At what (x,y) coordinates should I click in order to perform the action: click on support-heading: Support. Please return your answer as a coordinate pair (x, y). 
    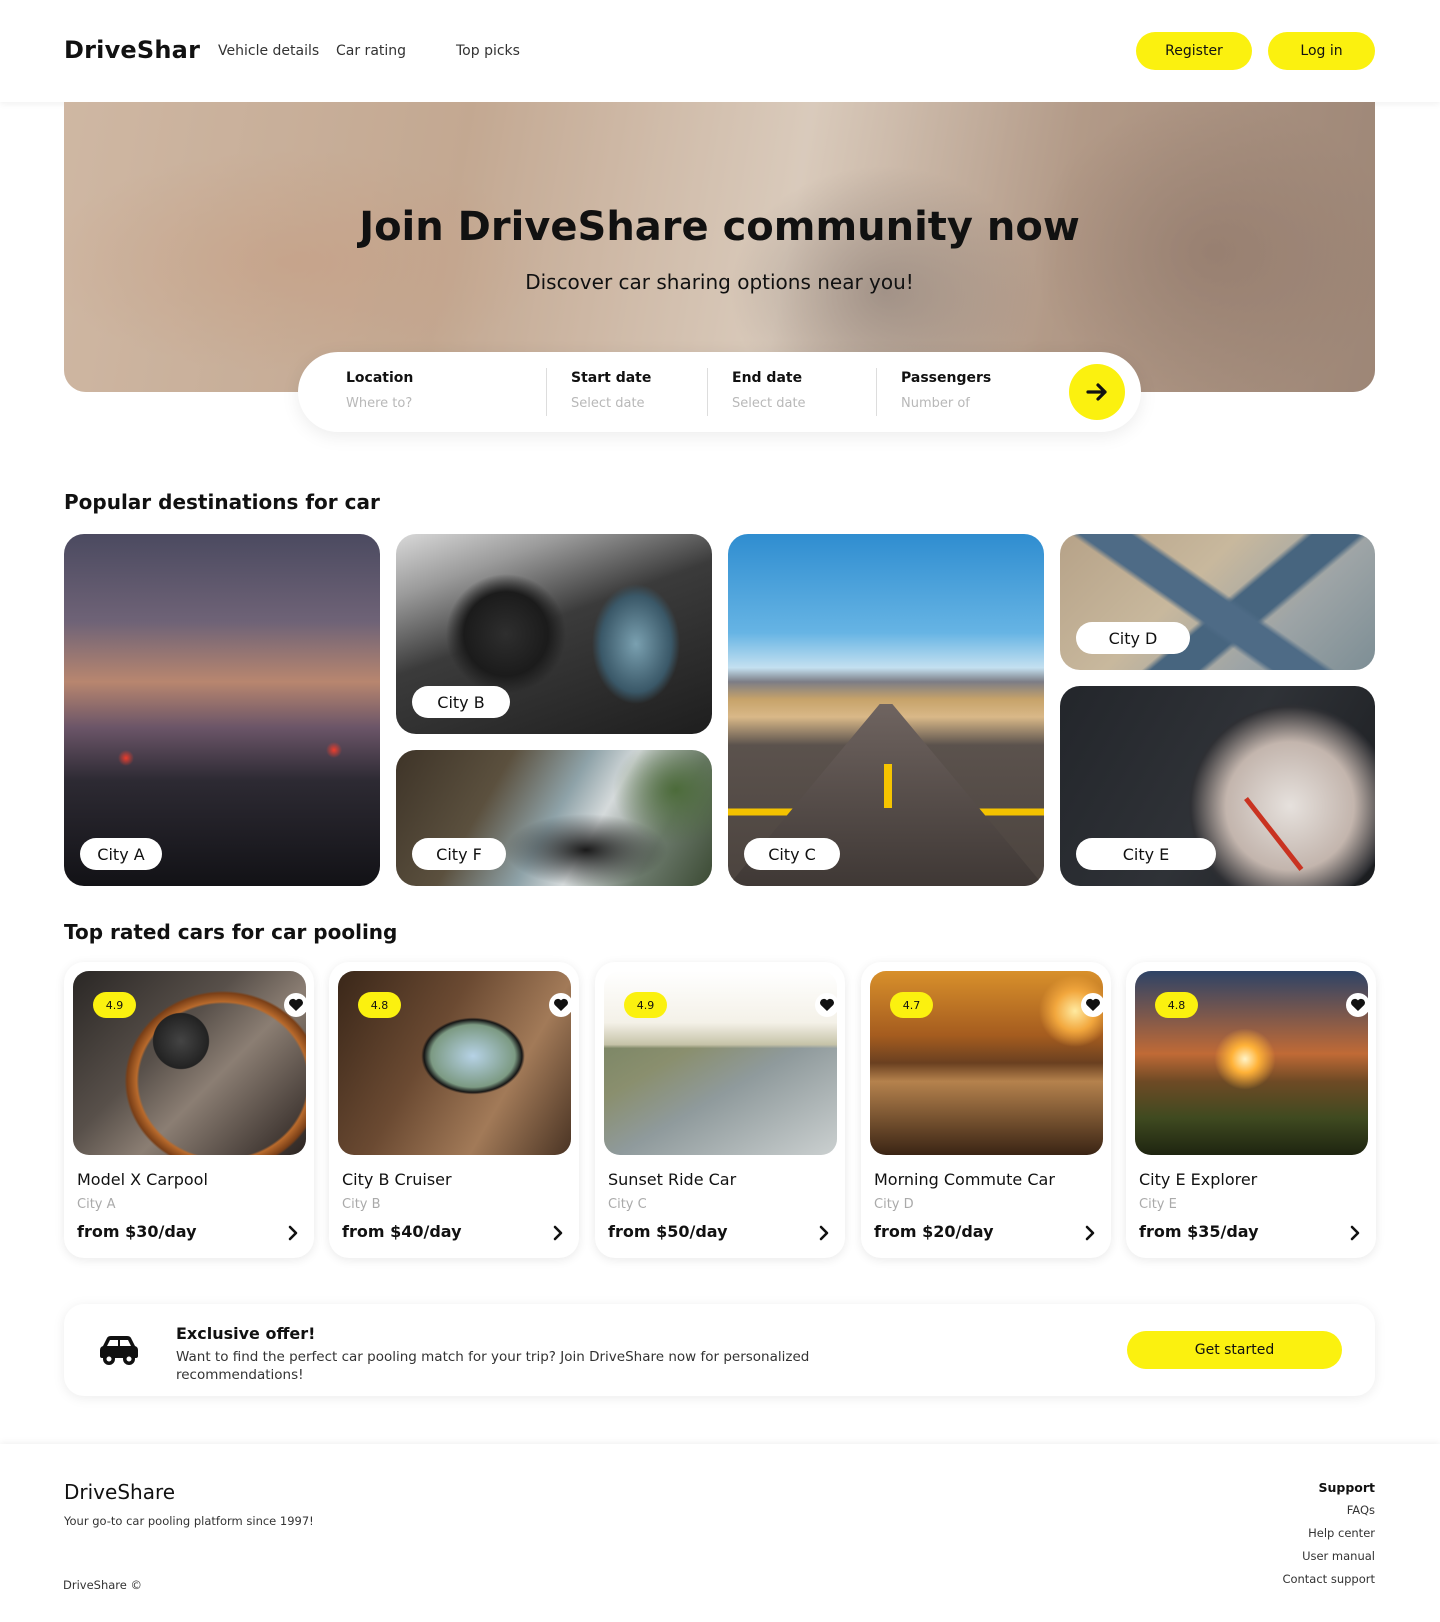
    Looking at the image, I should click on (1346, 1487).